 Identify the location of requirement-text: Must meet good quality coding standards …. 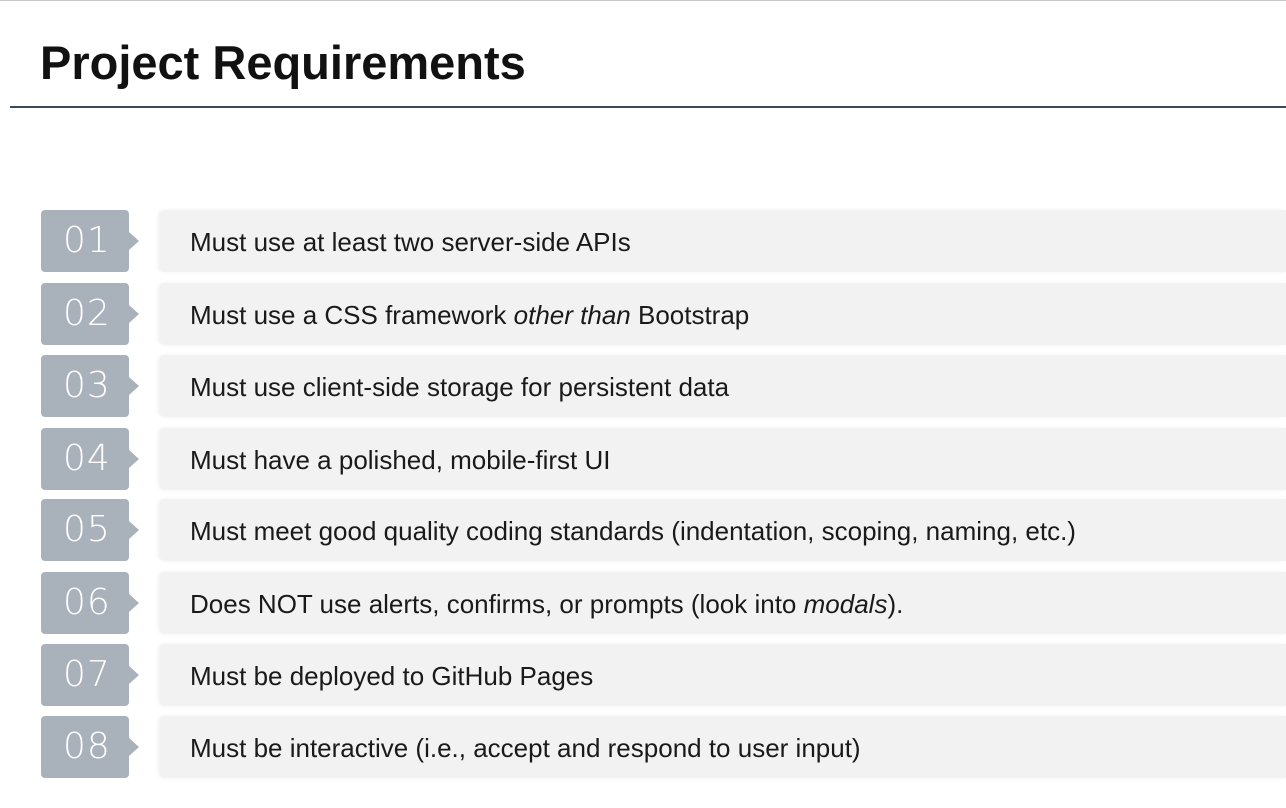
(633, 531).